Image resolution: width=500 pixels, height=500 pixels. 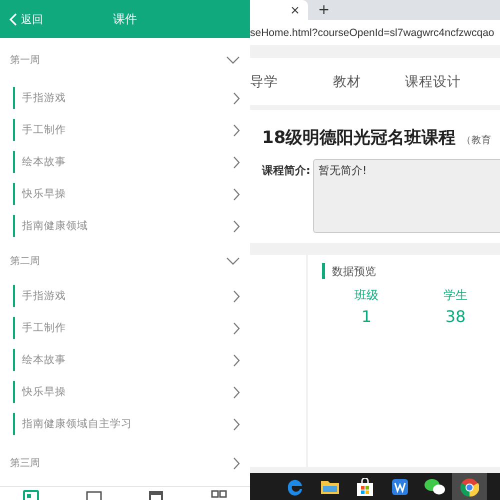 What do you see at coordinates (125, 463) in the screenshot?
I see `week-header: 第三周` at bounding box center [125, 463].